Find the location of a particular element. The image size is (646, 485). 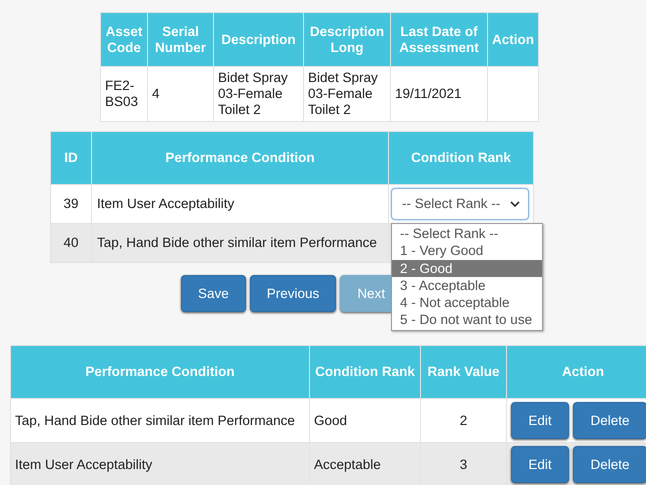

column-header: ID is located at coordinates (71, 158).